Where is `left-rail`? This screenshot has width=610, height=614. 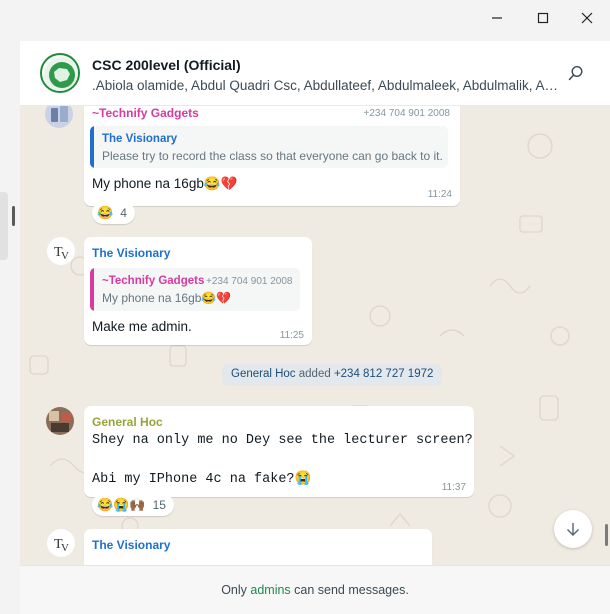 left-rail is located at coordinates (10, 325).